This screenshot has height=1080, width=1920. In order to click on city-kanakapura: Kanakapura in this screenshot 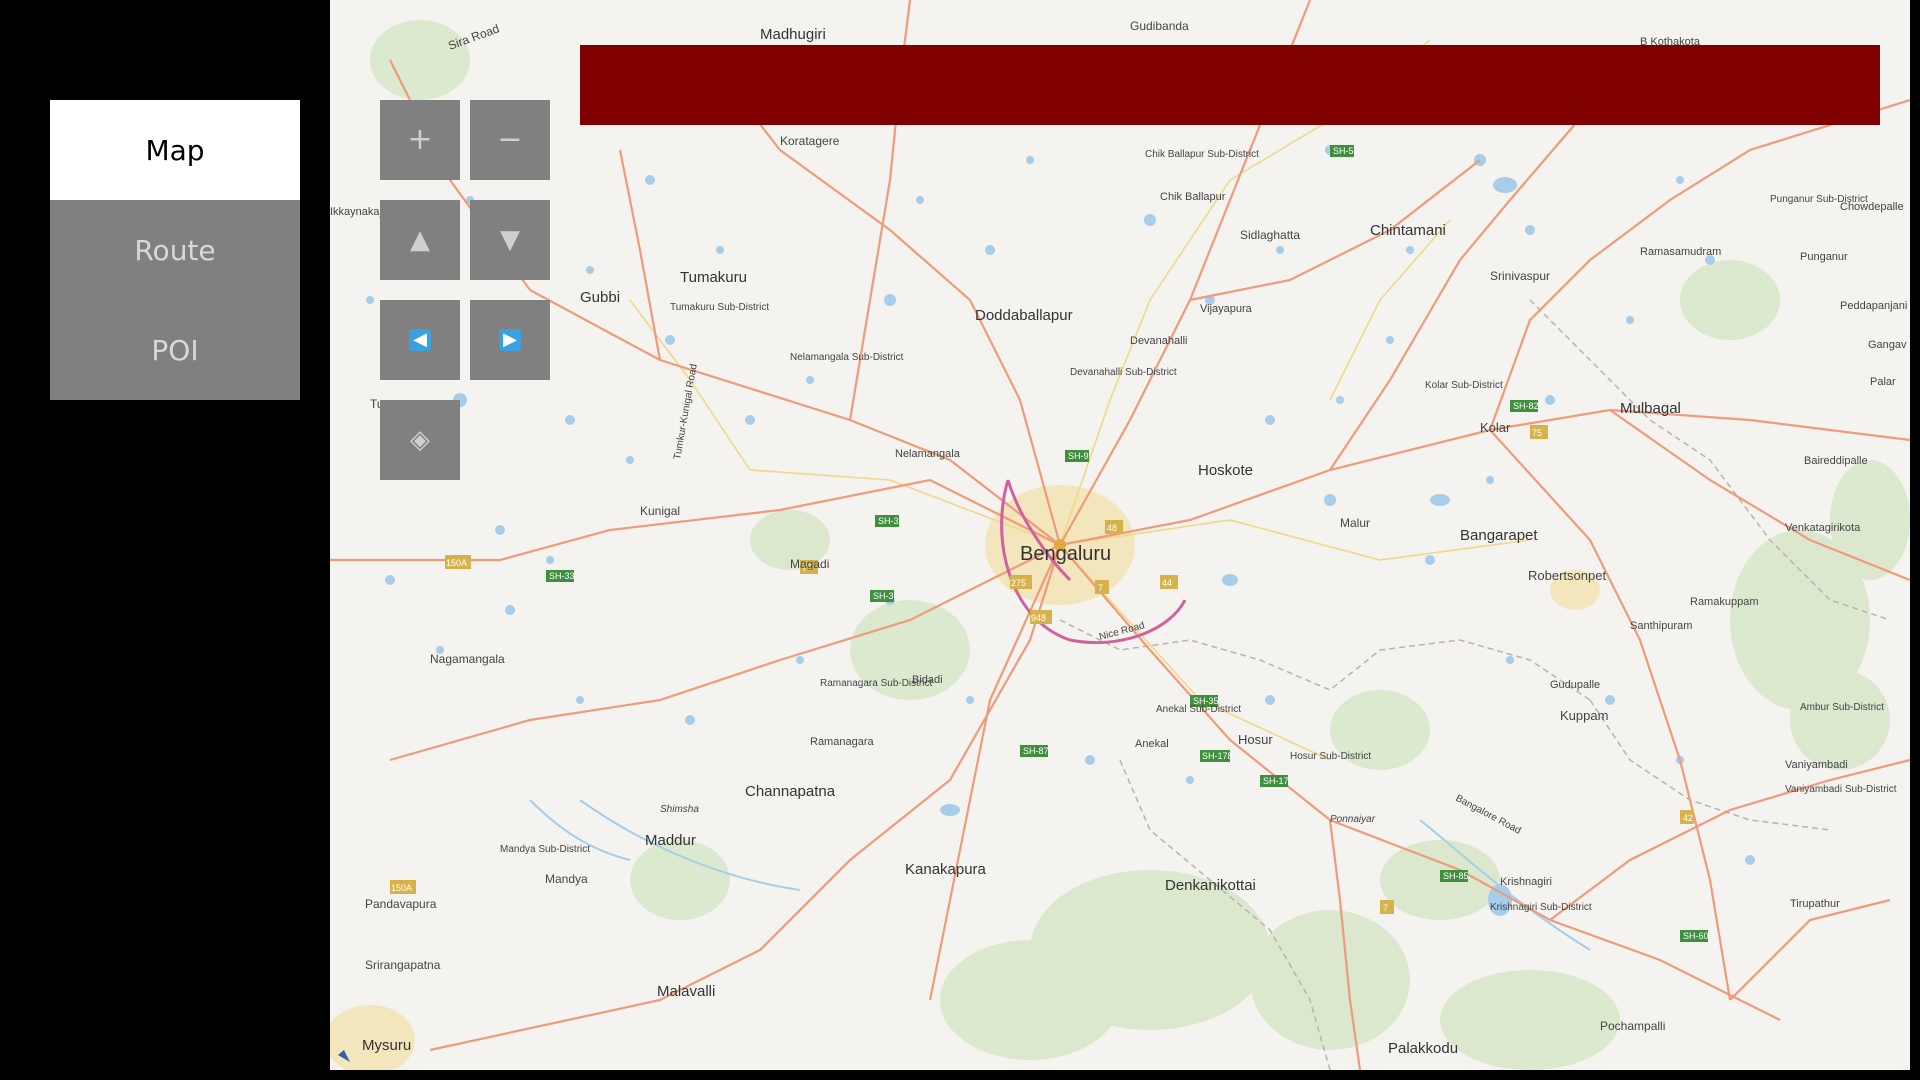, I will do `click(946, 869)`.